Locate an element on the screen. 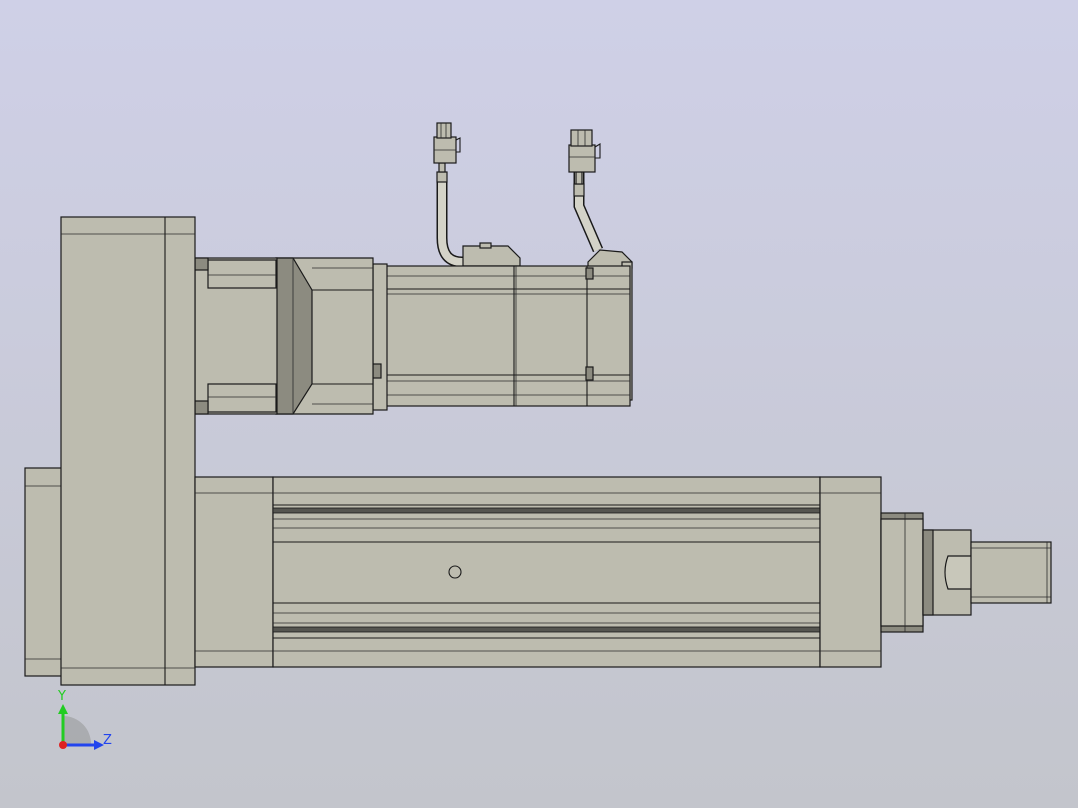 The width and height of the screenshot is (1078, 808). cable-left is located at coordinates (451, 215).